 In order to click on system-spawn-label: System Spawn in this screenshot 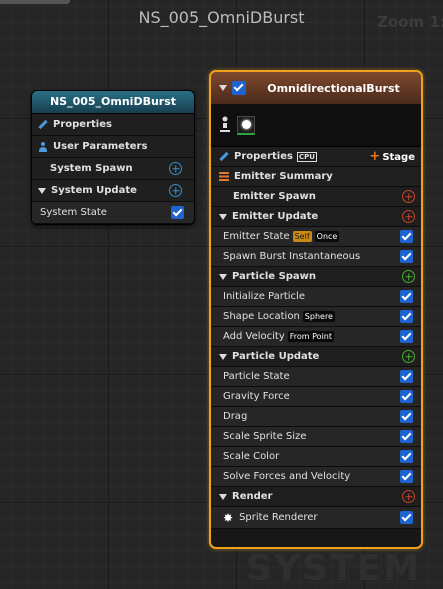, I will do `click(91, 168)`.